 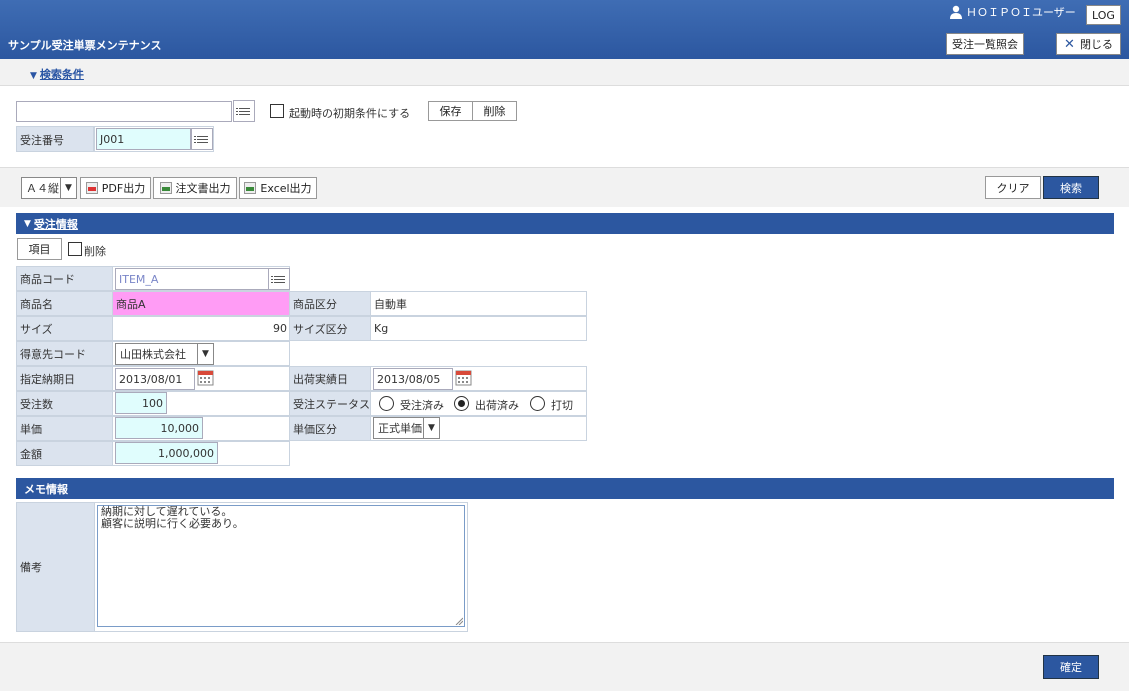 I want to click on product-name-value: 商品A, so click(x=201, y=303).